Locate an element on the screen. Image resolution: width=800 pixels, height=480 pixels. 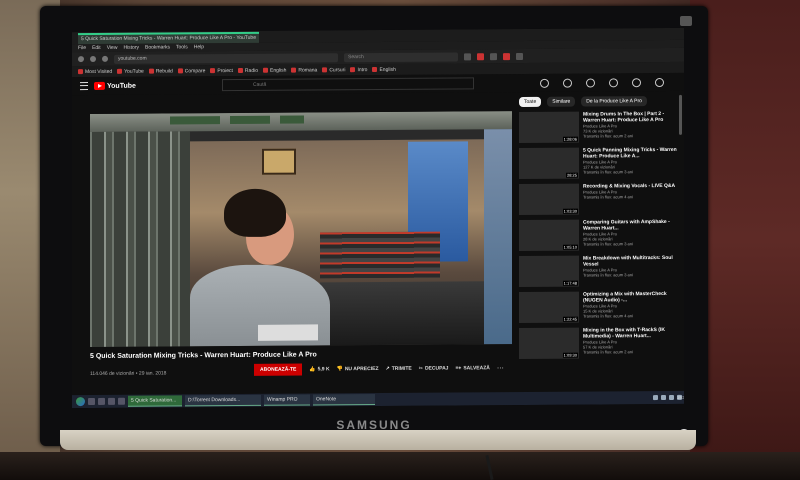
bookmark-item: Proiect is located at coordinates (221, 71).